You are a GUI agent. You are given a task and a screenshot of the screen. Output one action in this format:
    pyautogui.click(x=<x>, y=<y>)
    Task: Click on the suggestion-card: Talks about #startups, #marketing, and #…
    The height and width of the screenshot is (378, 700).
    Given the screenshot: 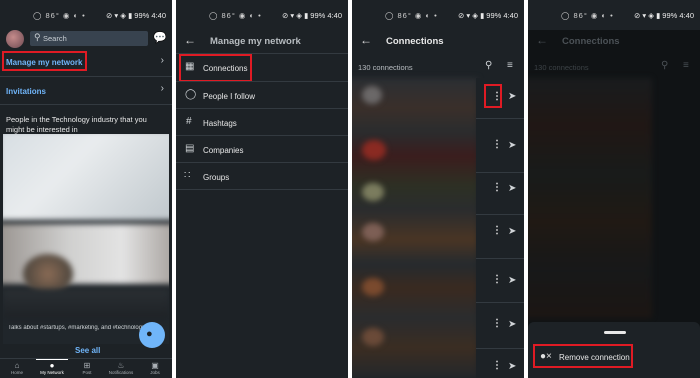 What is the action you would take?
    pyautogui.click(x=86, y=239)
    